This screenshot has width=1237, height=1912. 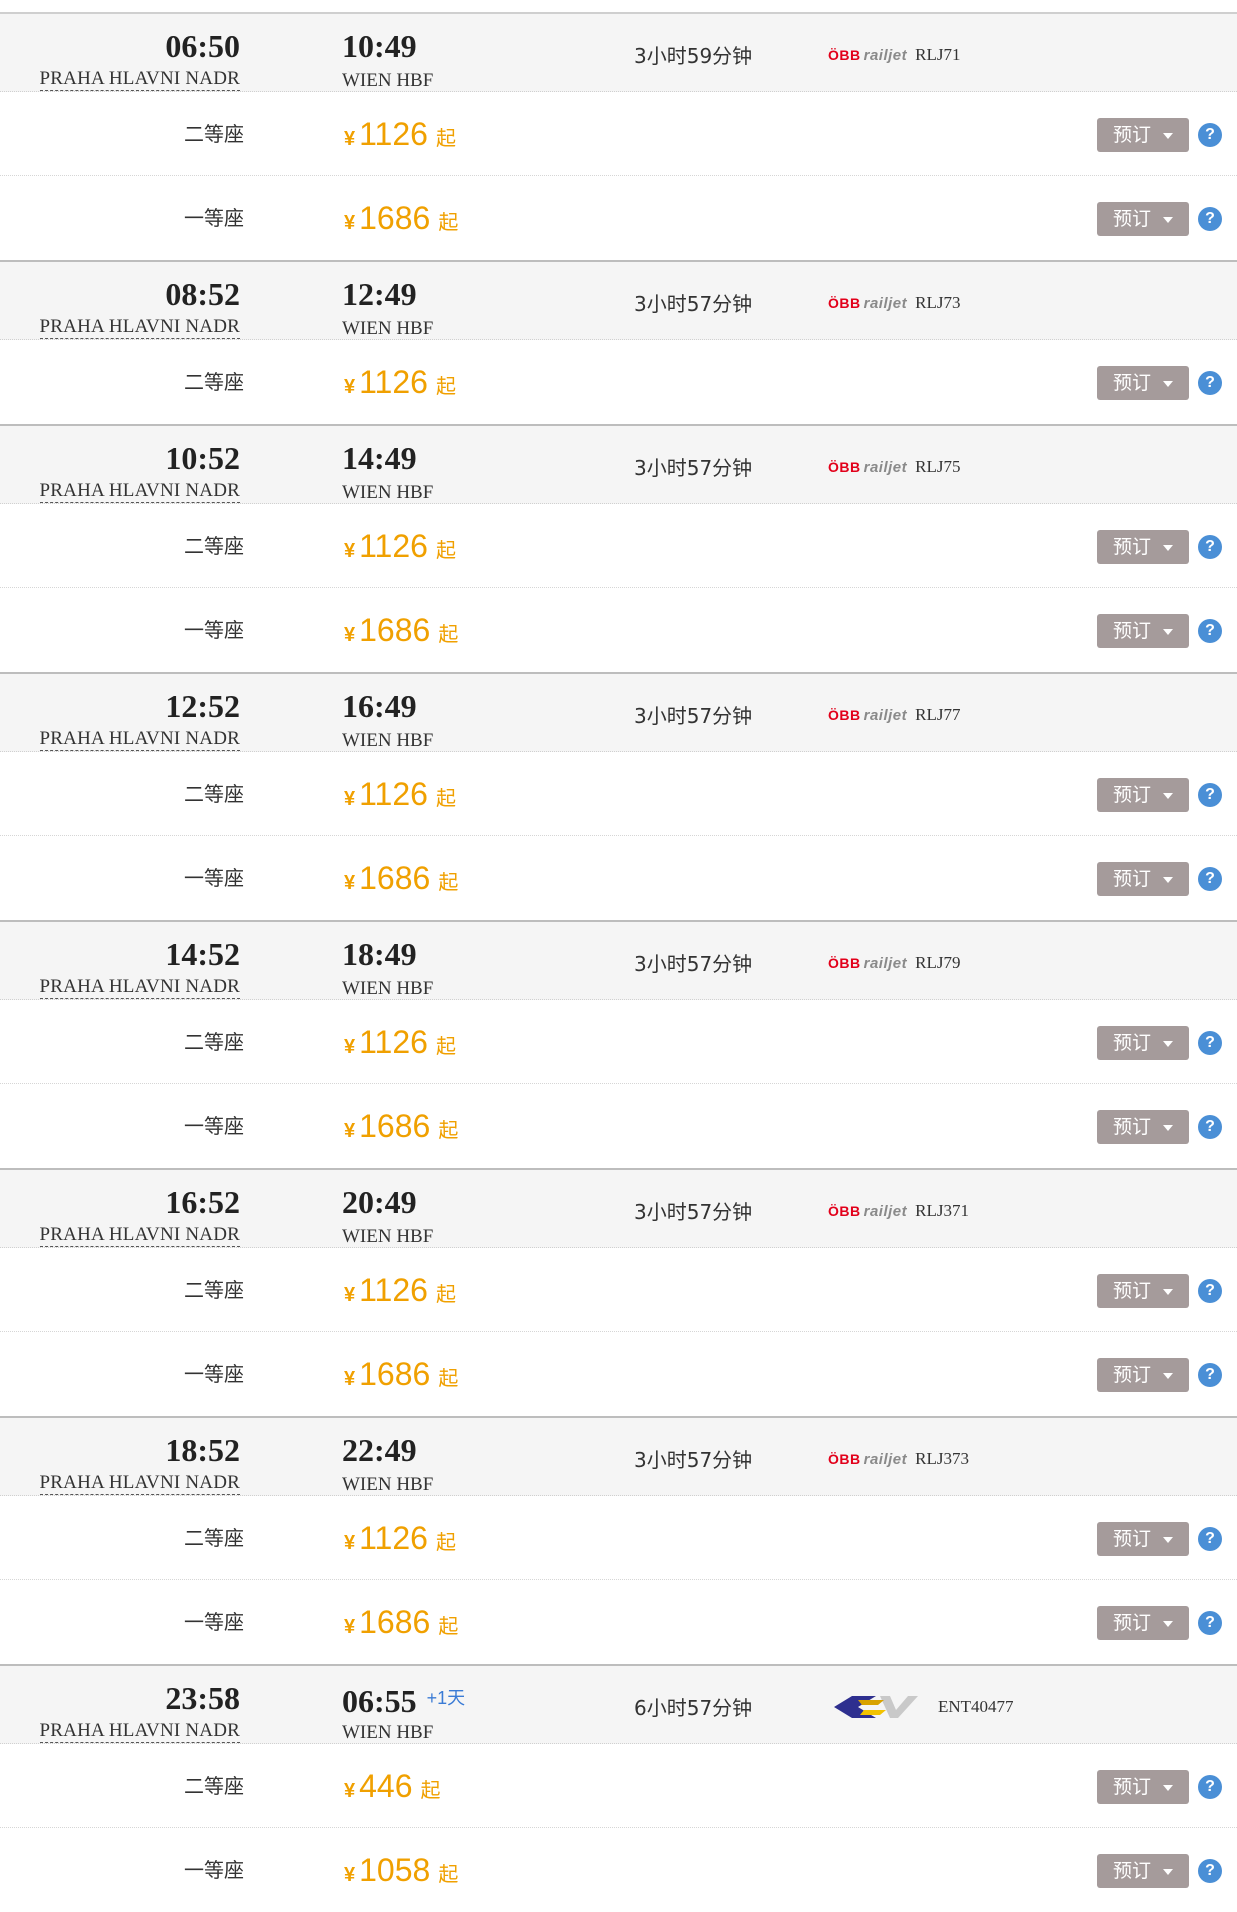 What do you see at coordinates (876, 1707) in the screenshot?
I see `ent-operator-logo-icon` at bounding box center [876, 1707].